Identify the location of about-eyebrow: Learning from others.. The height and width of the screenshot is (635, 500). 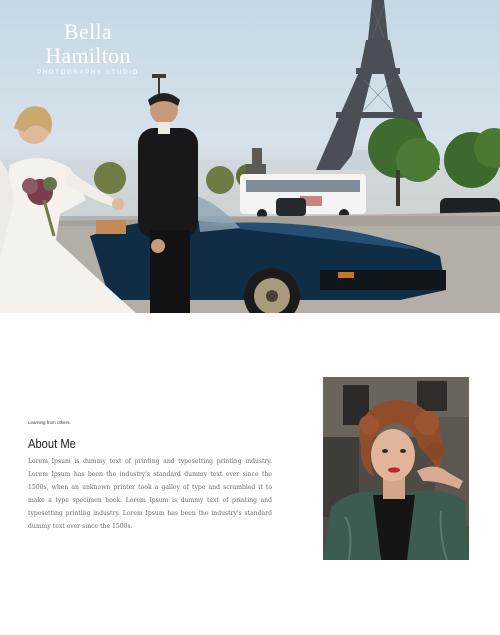
(49, 422).